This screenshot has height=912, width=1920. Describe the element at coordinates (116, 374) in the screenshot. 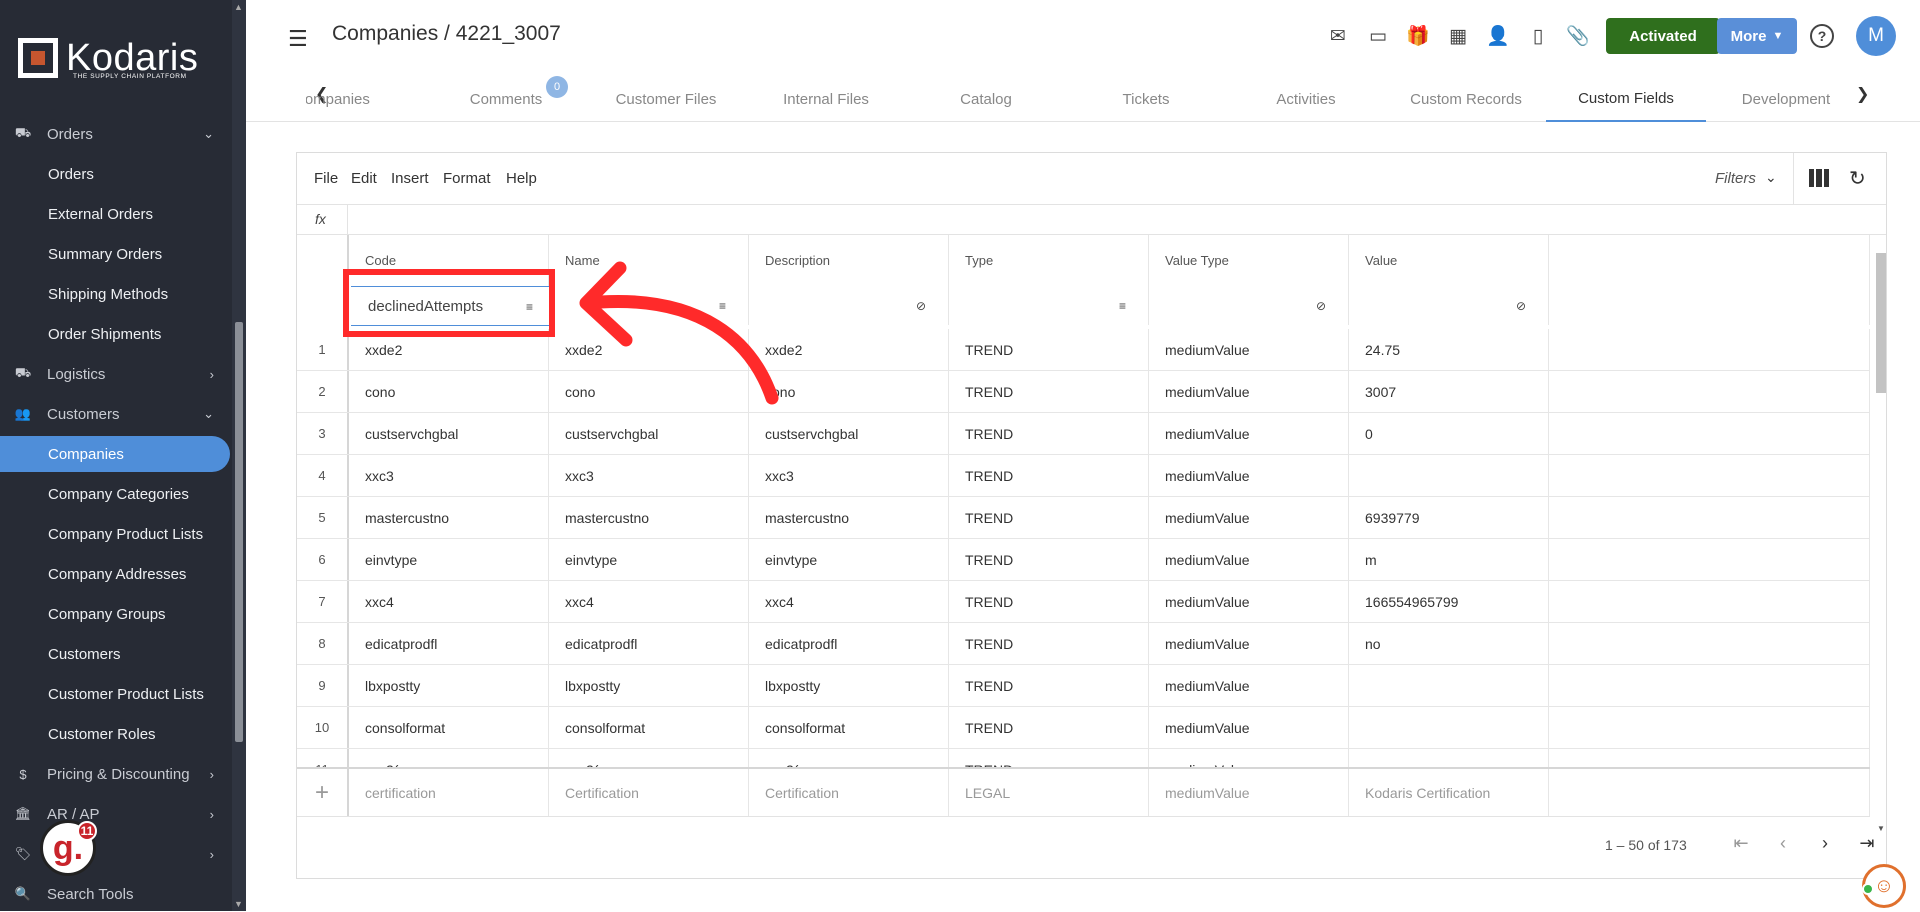

I see `sidebar-item-logistics: ⛟ Logistics ›` at that location.